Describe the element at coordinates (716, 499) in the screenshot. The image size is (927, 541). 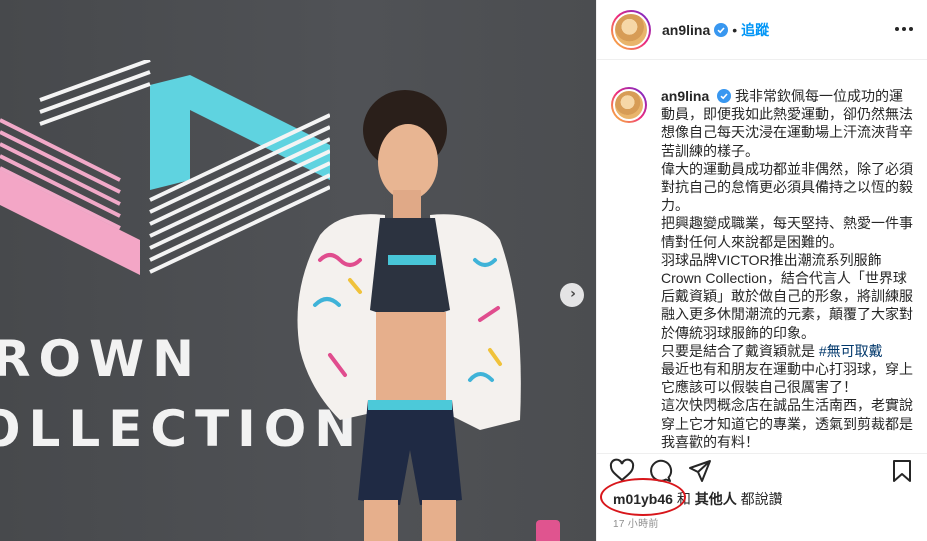
I see `likes-others-link: 其他人` at that location.